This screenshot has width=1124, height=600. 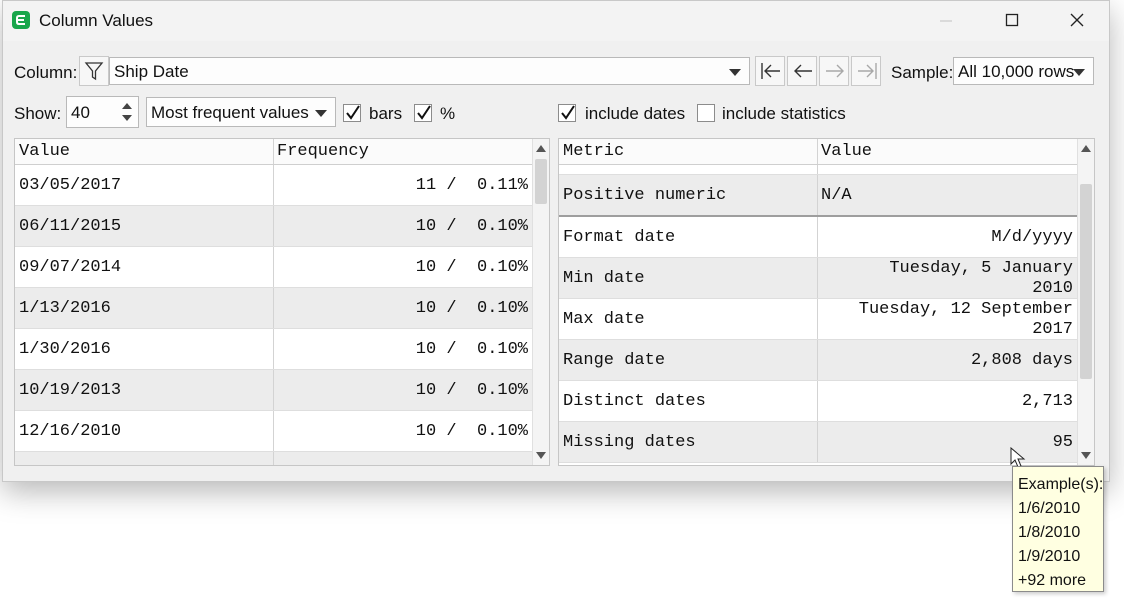 What do you see at coordinates (846, 151) in the screenshot?
I see `header-metric-value: Value` at bounding box center [846, 151].